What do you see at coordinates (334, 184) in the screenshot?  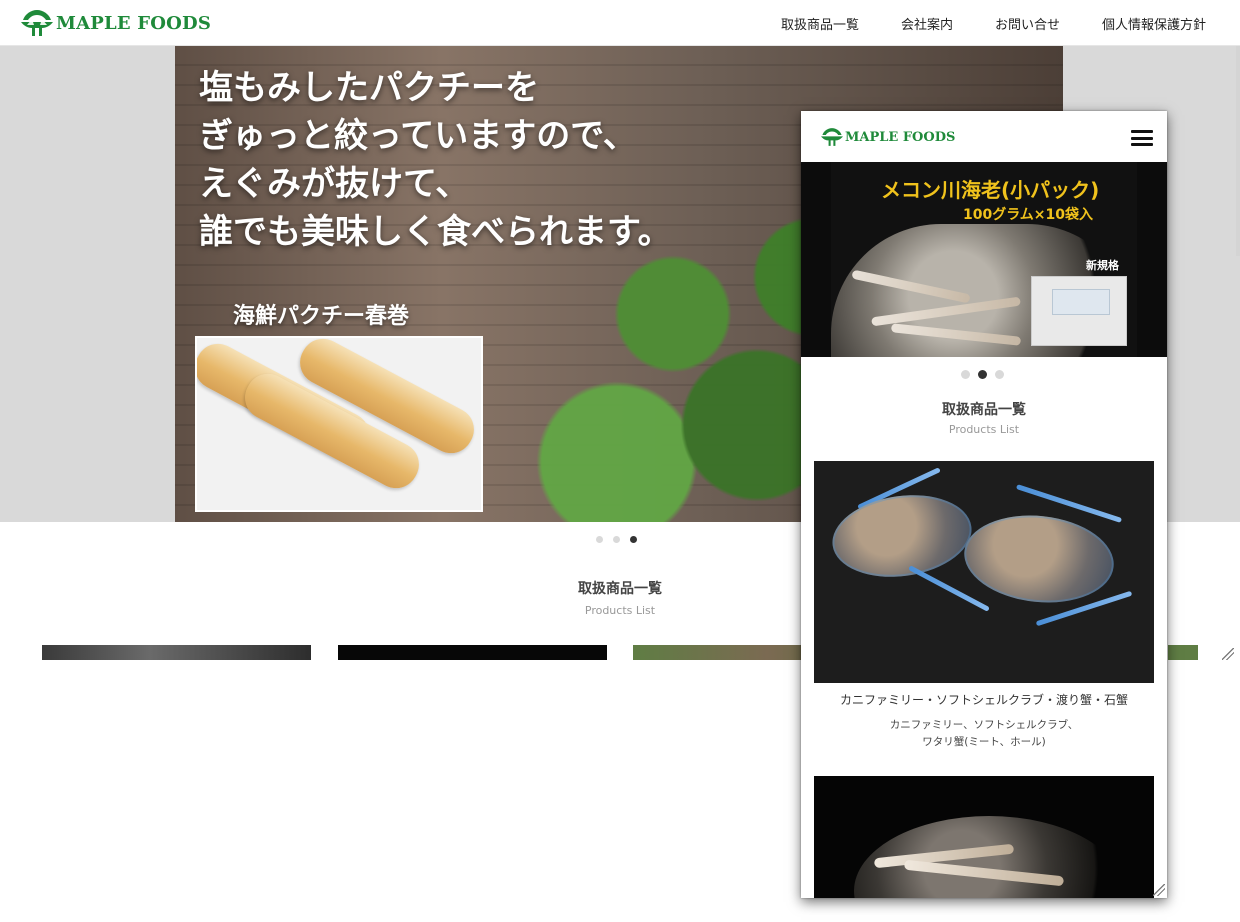 I see `hero-headline-line-3: えぐみが抜けて、` at bounding box center [334, 184].